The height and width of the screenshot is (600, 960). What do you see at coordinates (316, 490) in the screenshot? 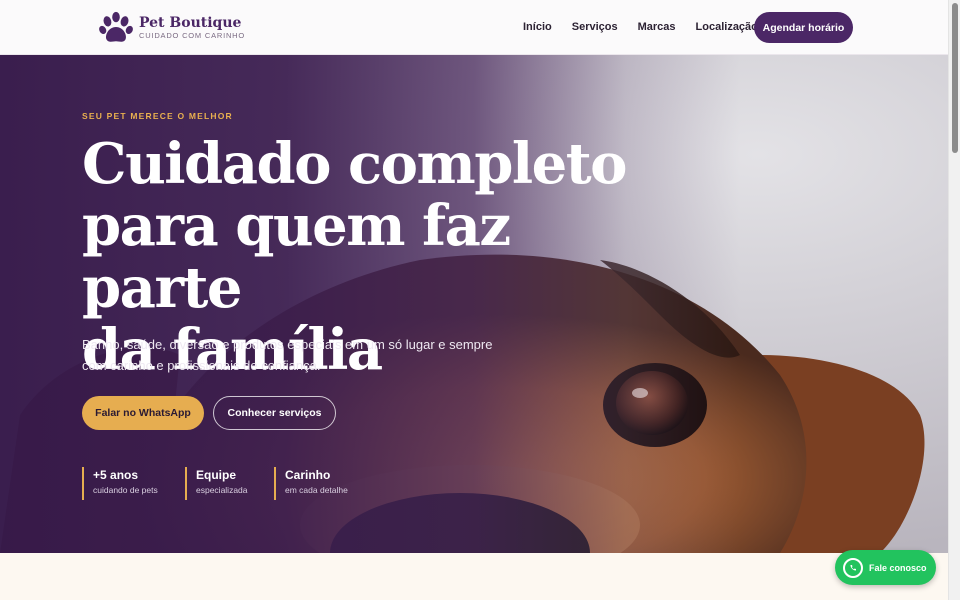
I see `stat-subtitle: em cada detalhe` at bounding box center [316, 490].